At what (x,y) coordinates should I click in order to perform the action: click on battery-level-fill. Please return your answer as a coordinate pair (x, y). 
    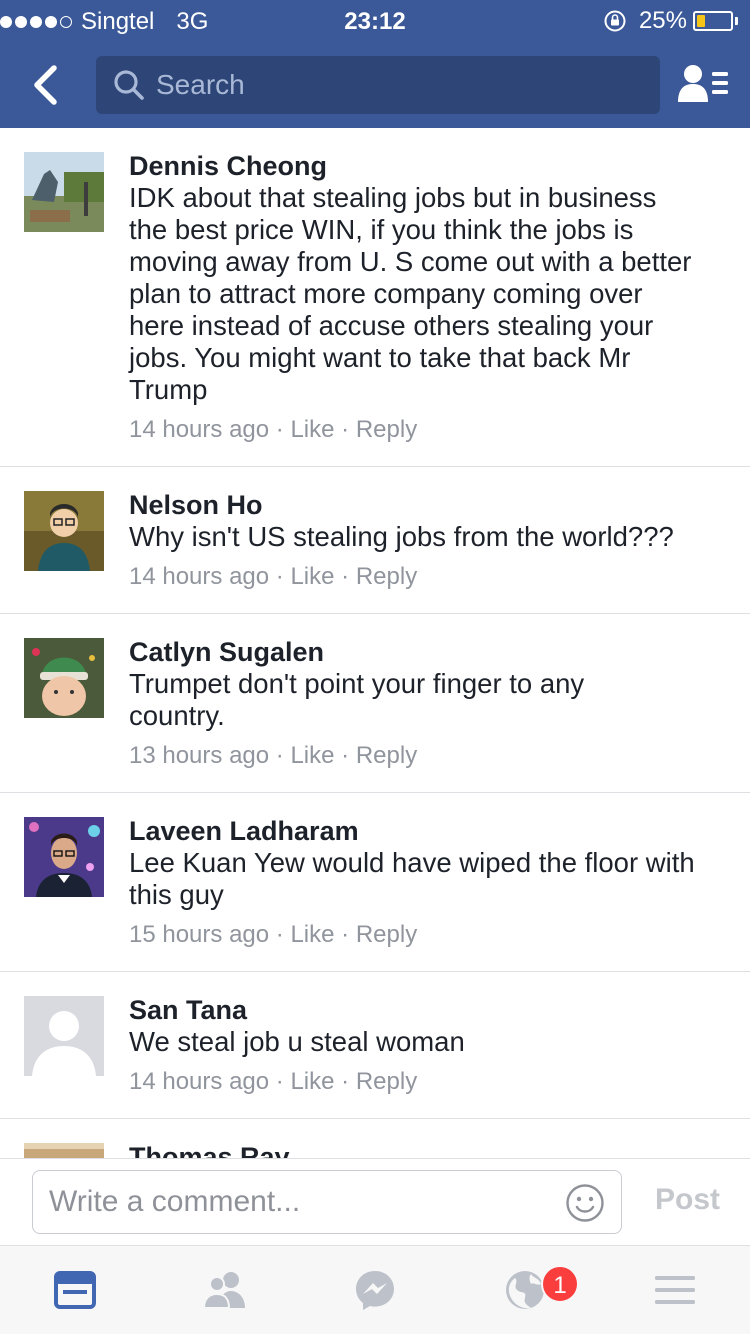
    Looking at the image, I should click on (701, 21).